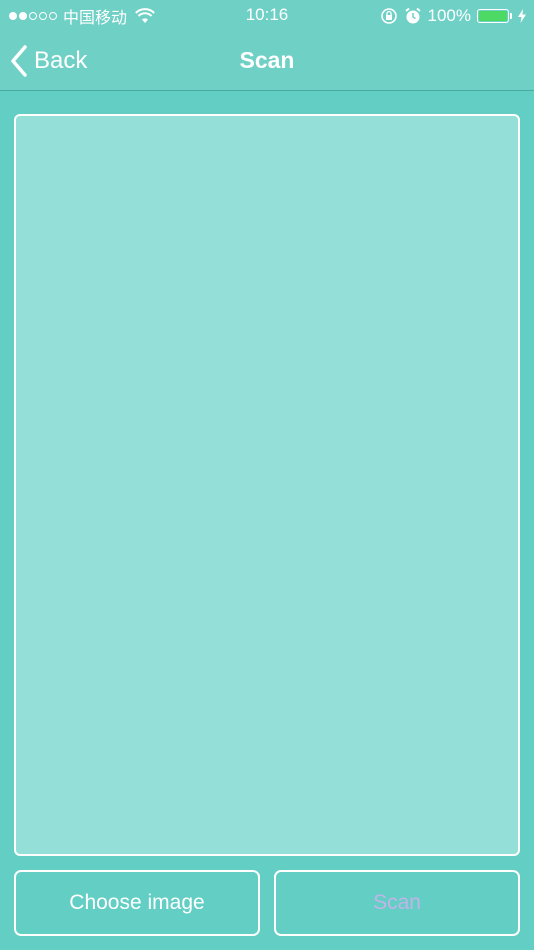  What do you see at coordinates (449, 15) in the screenshot?
I see `battery-percent: 100%` at bounding box center [449, 15].